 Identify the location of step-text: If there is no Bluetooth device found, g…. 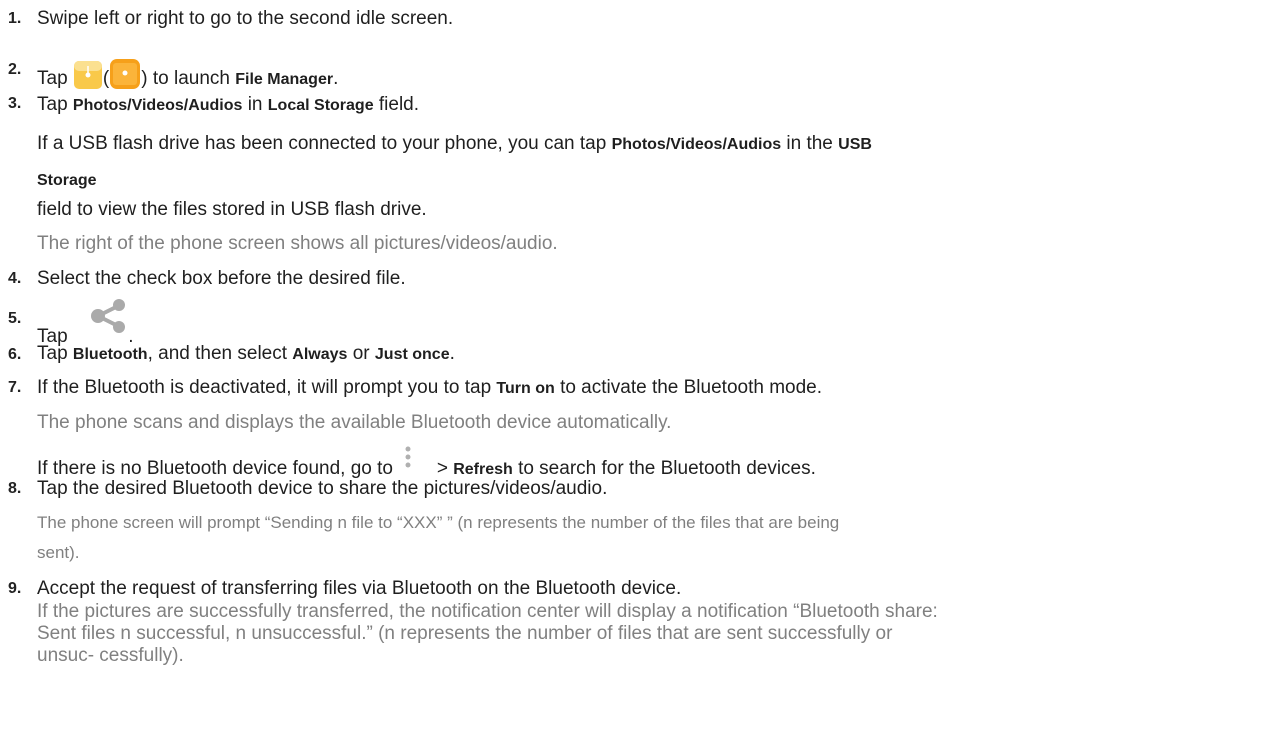
(215, 468).